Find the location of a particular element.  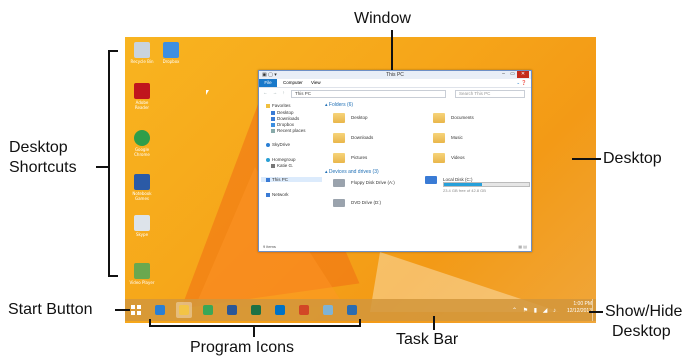

desktop-shortcut-chrome: Google Chrome is located at coordinates (142, 143).